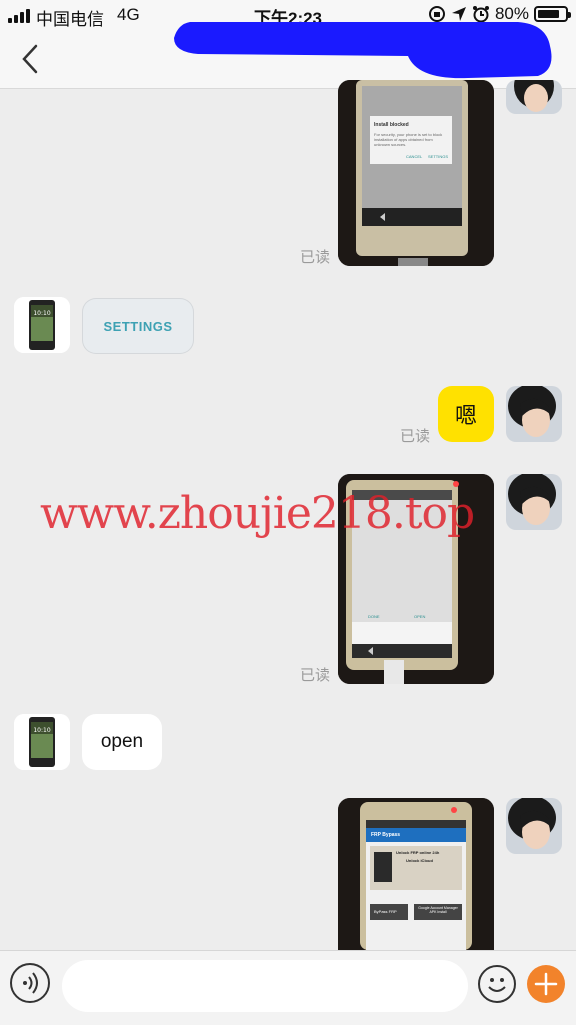  What do you see at coordinates (438, 156) in the screenshot?
I see `photo-dialog-settings: SETTINGS` at bounding box center [438, 156].